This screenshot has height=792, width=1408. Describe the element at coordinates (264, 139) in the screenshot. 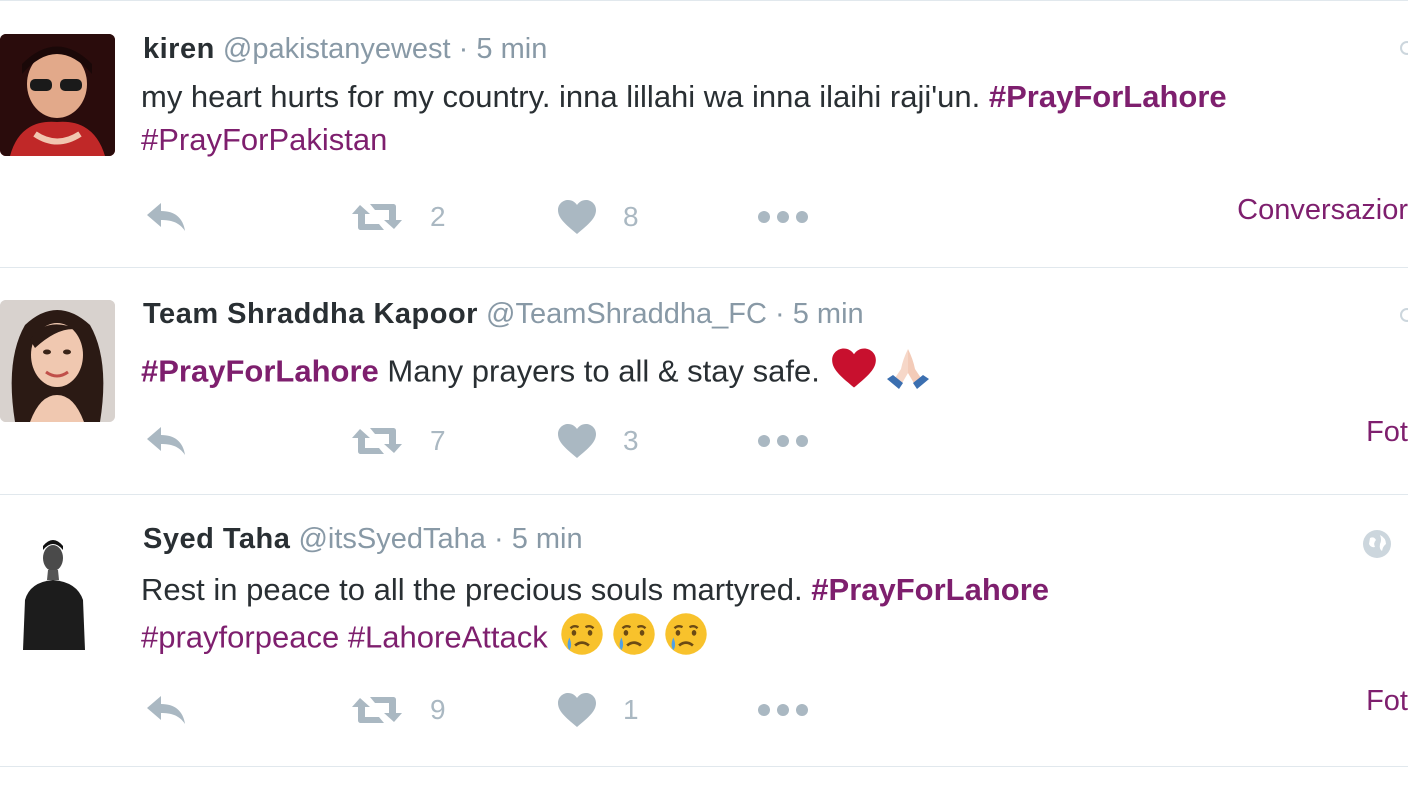

I see `hashtag: #PrayForPakistan` at that location.